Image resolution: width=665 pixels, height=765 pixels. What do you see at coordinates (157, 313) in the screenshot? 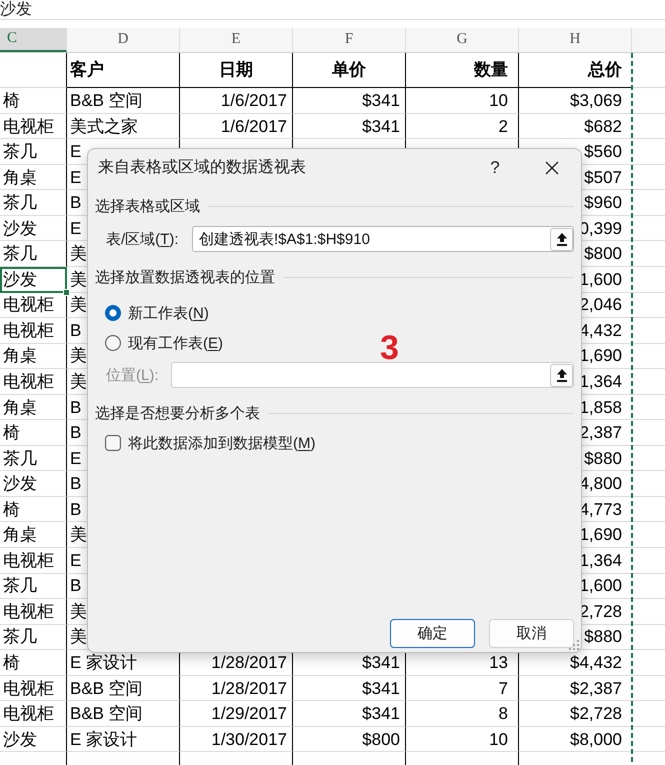
I see `radio-option: 新工作表(N)` at bounding box center [157, 313].